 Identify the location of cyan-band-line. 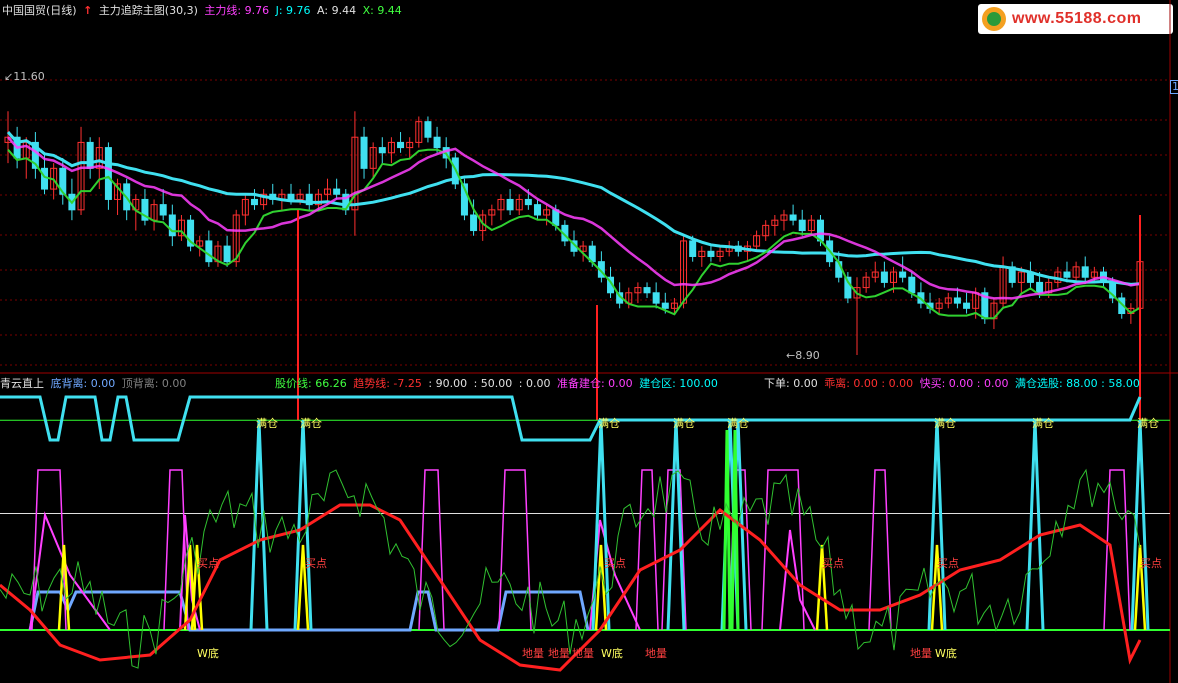
(571, 418).